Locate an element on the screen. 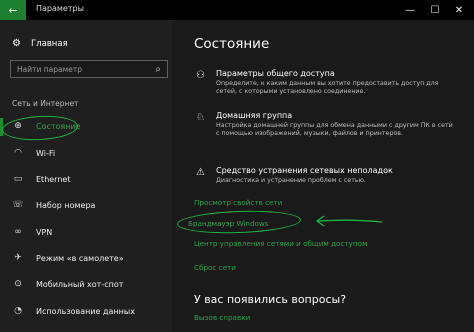 The height and width of the screenshot is (332, 474). sidebar-item-label: VPN is located at coordinates (44, 232).